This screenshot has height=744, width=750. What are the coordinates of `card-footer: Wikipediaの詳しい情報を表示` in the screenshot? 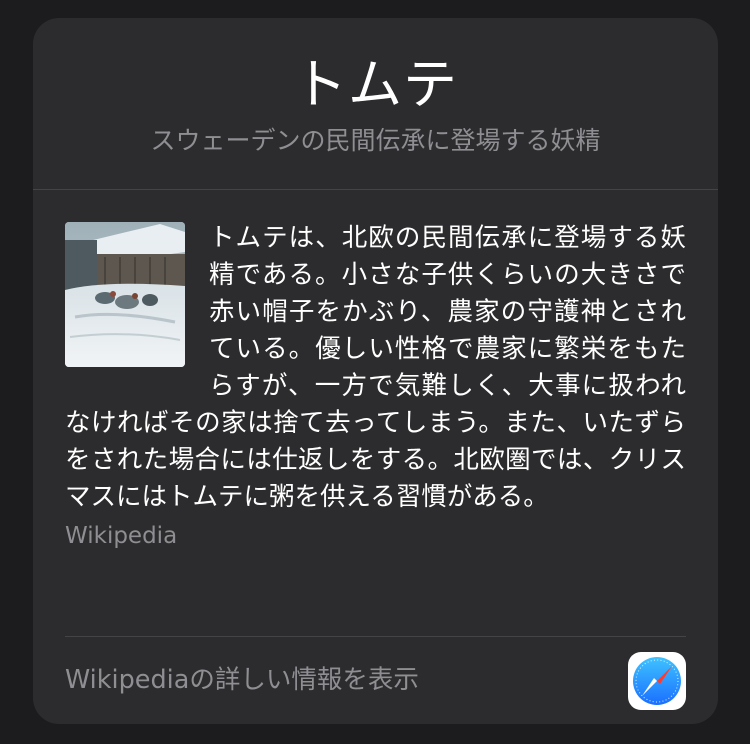 It's located at (375, 679).